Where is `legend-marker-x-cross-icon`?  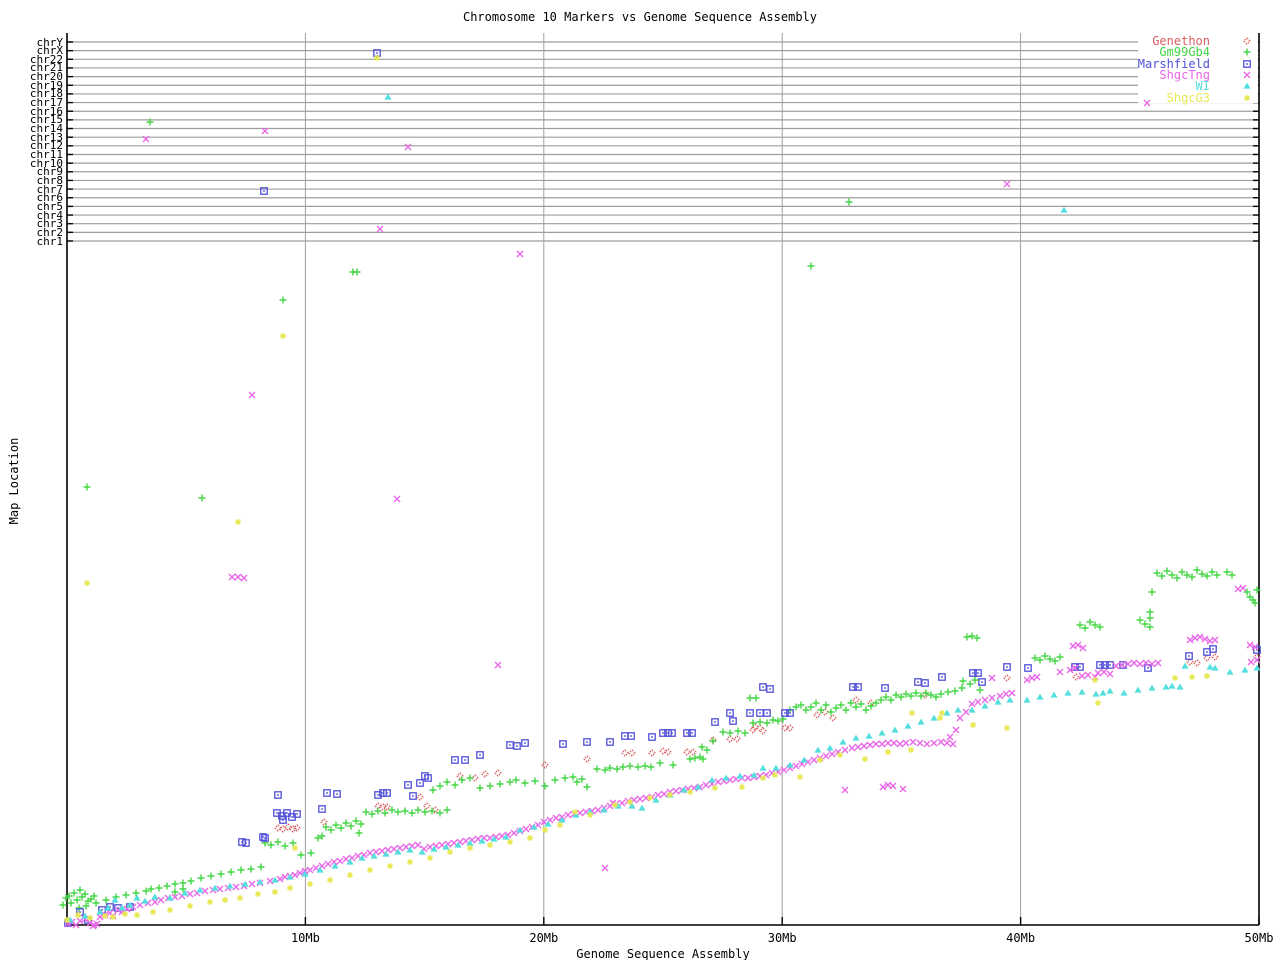
legend-marker-x-cross-icon is located at coordinates (1247, 75).